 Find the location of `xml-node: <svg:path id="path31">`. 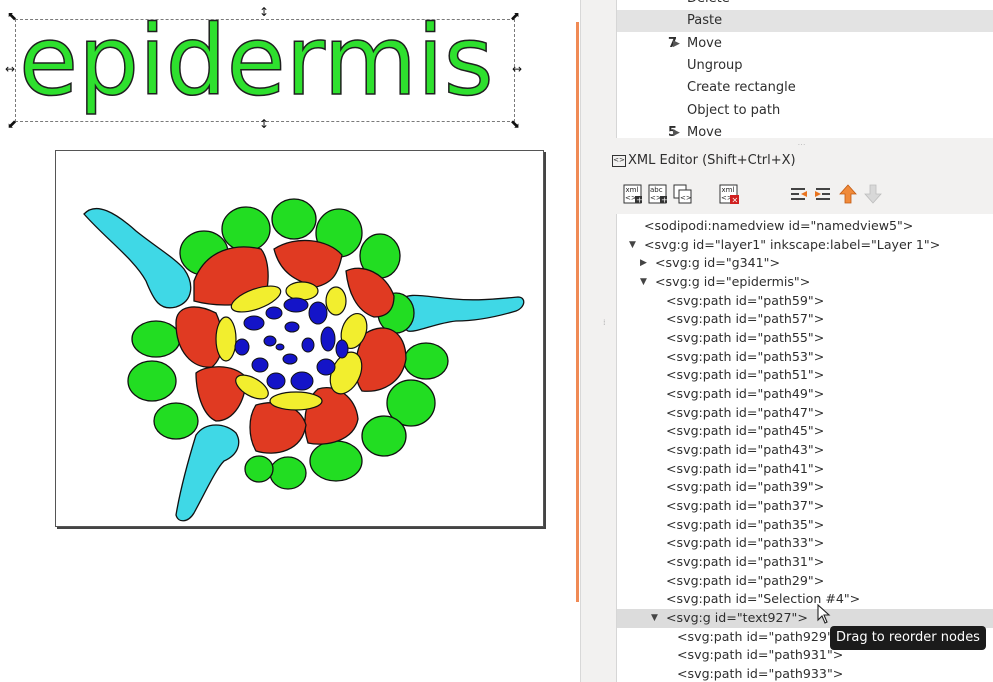

xml-node: <svg:path id="path31"> is located at coordinates (805, 562).